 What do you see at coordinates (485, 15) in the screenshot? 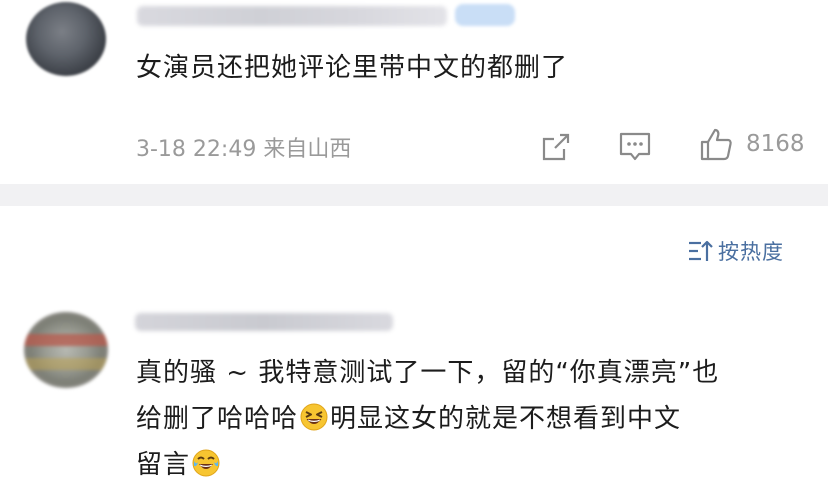
I see `user-badge` at bounding box center [485, 15].